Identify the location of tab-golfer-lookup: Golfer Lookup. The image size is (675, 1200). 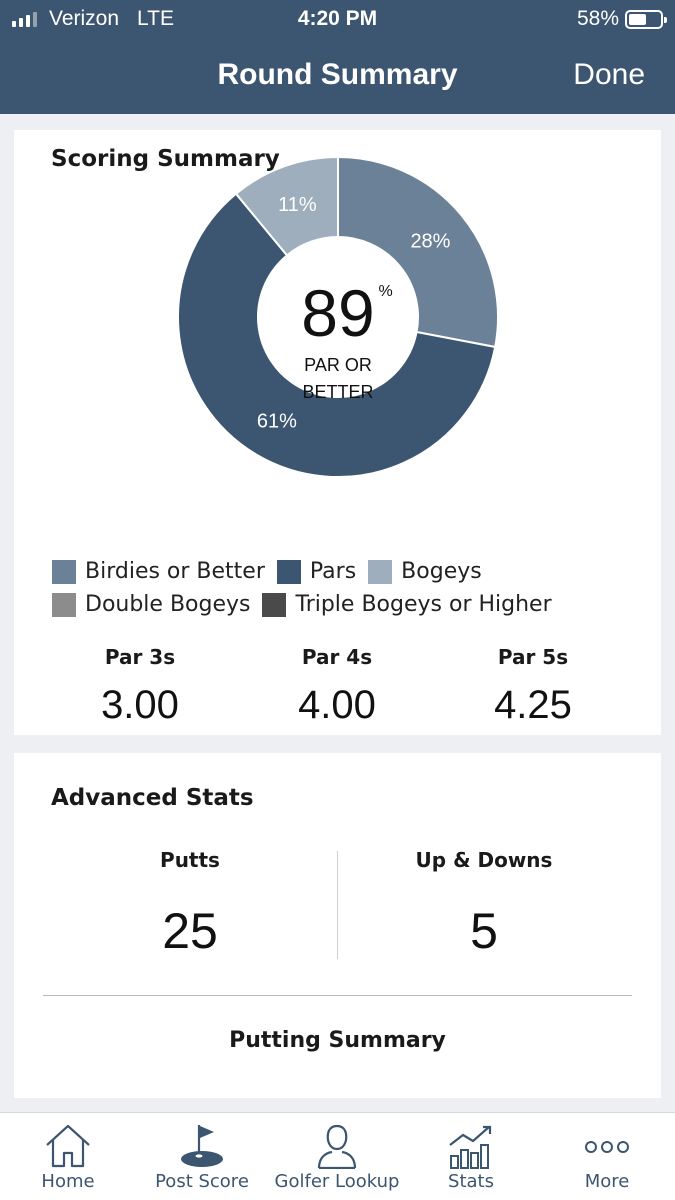
(337, 1156).